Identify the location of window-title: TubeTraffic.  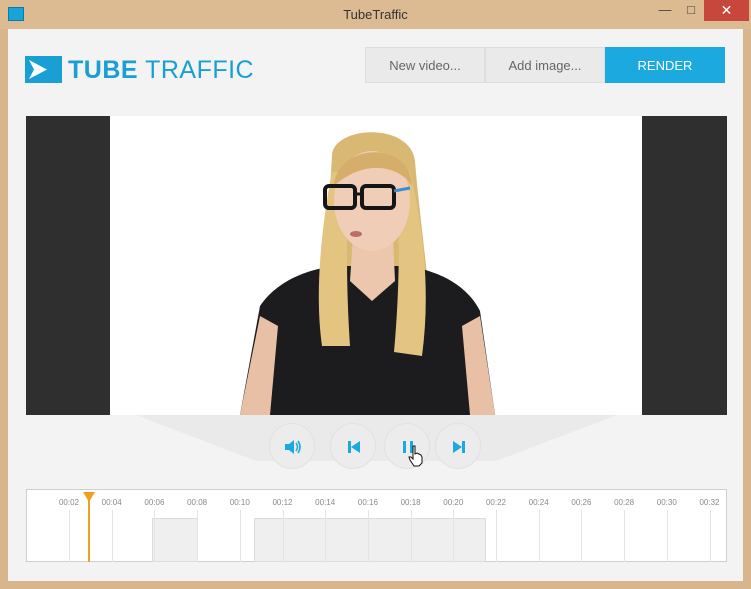
(375, 14).